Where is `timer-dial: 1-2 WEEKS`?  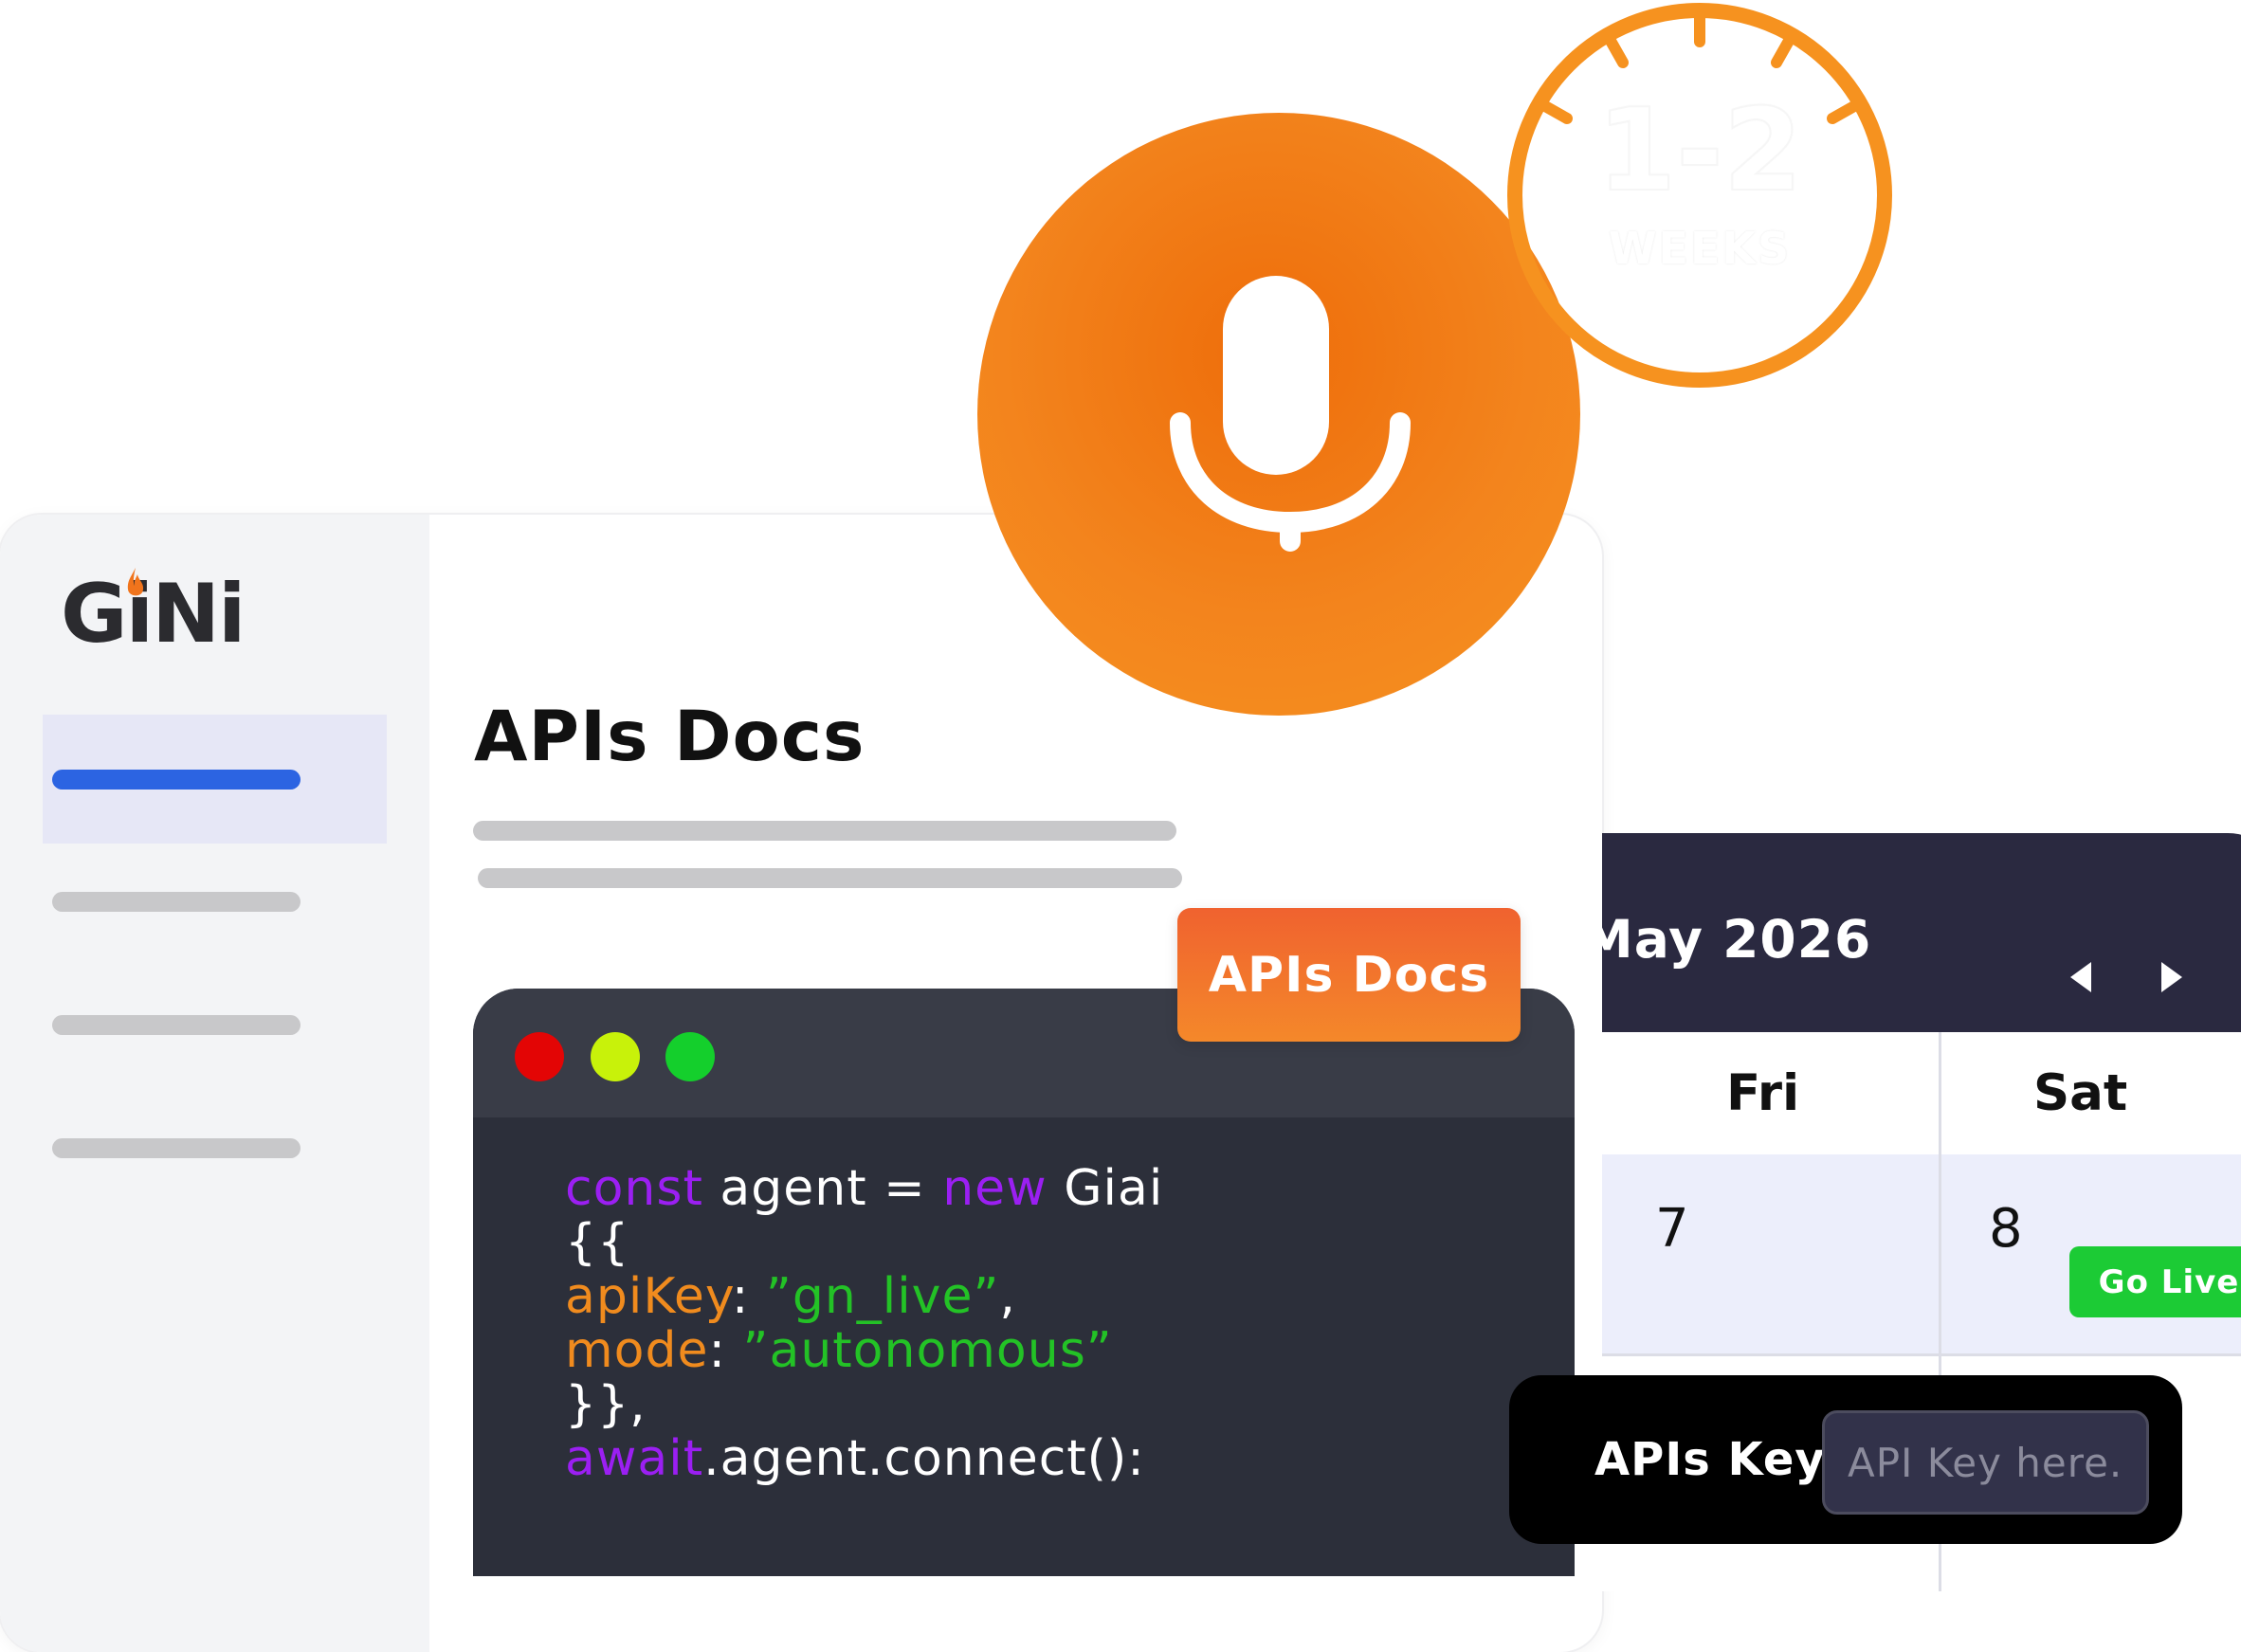
timer-dial: 1-2 WEEKS is located at coordinates (1700, 195).